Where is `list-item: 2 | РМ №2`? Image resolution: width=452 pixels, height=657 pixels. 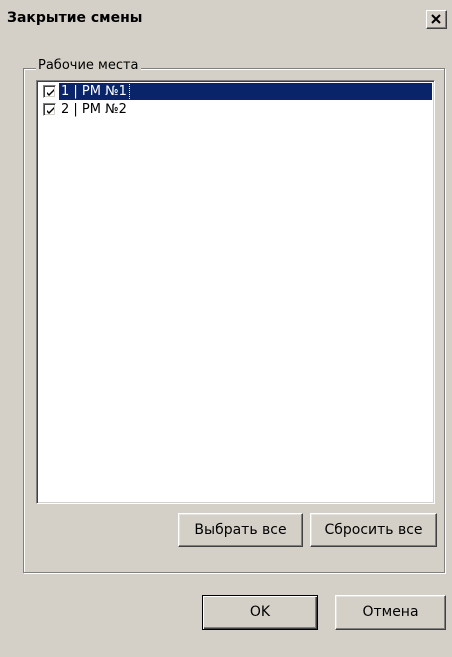 list-item: 2 | РМ №2 is located at coordinates (236, 109).